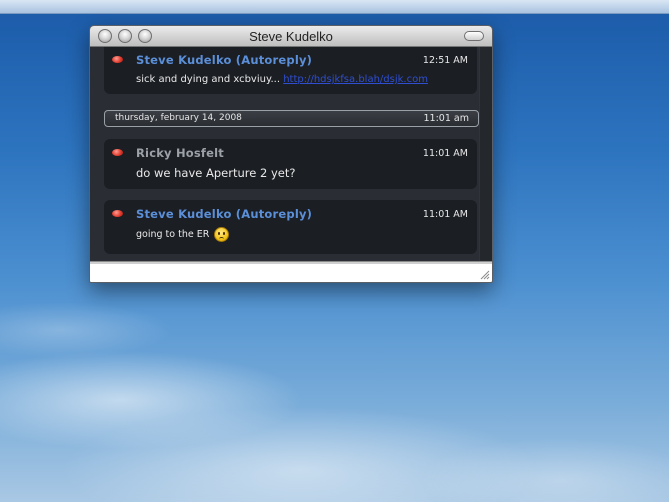  What do you see at coordinates (485, 154) in the screenshot?
I see `transcript-scrollbar` at bounding box center [485, 154].